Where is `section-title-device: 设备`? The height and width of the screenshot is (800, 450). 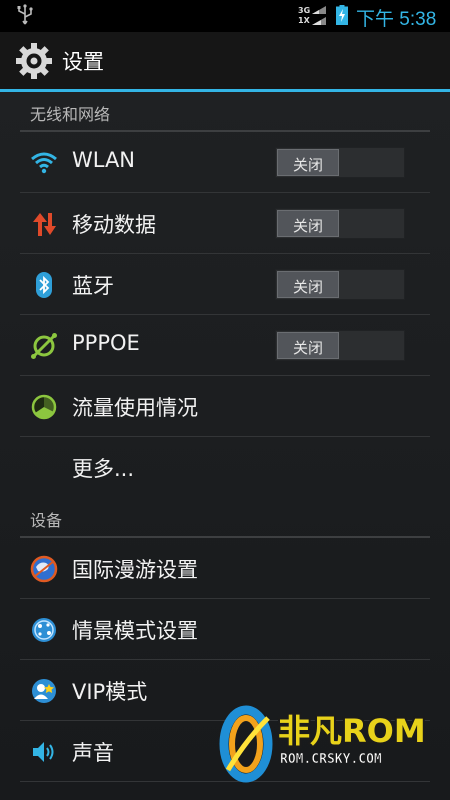 section-title-device: 设备 is located at coordinates (46, 520).